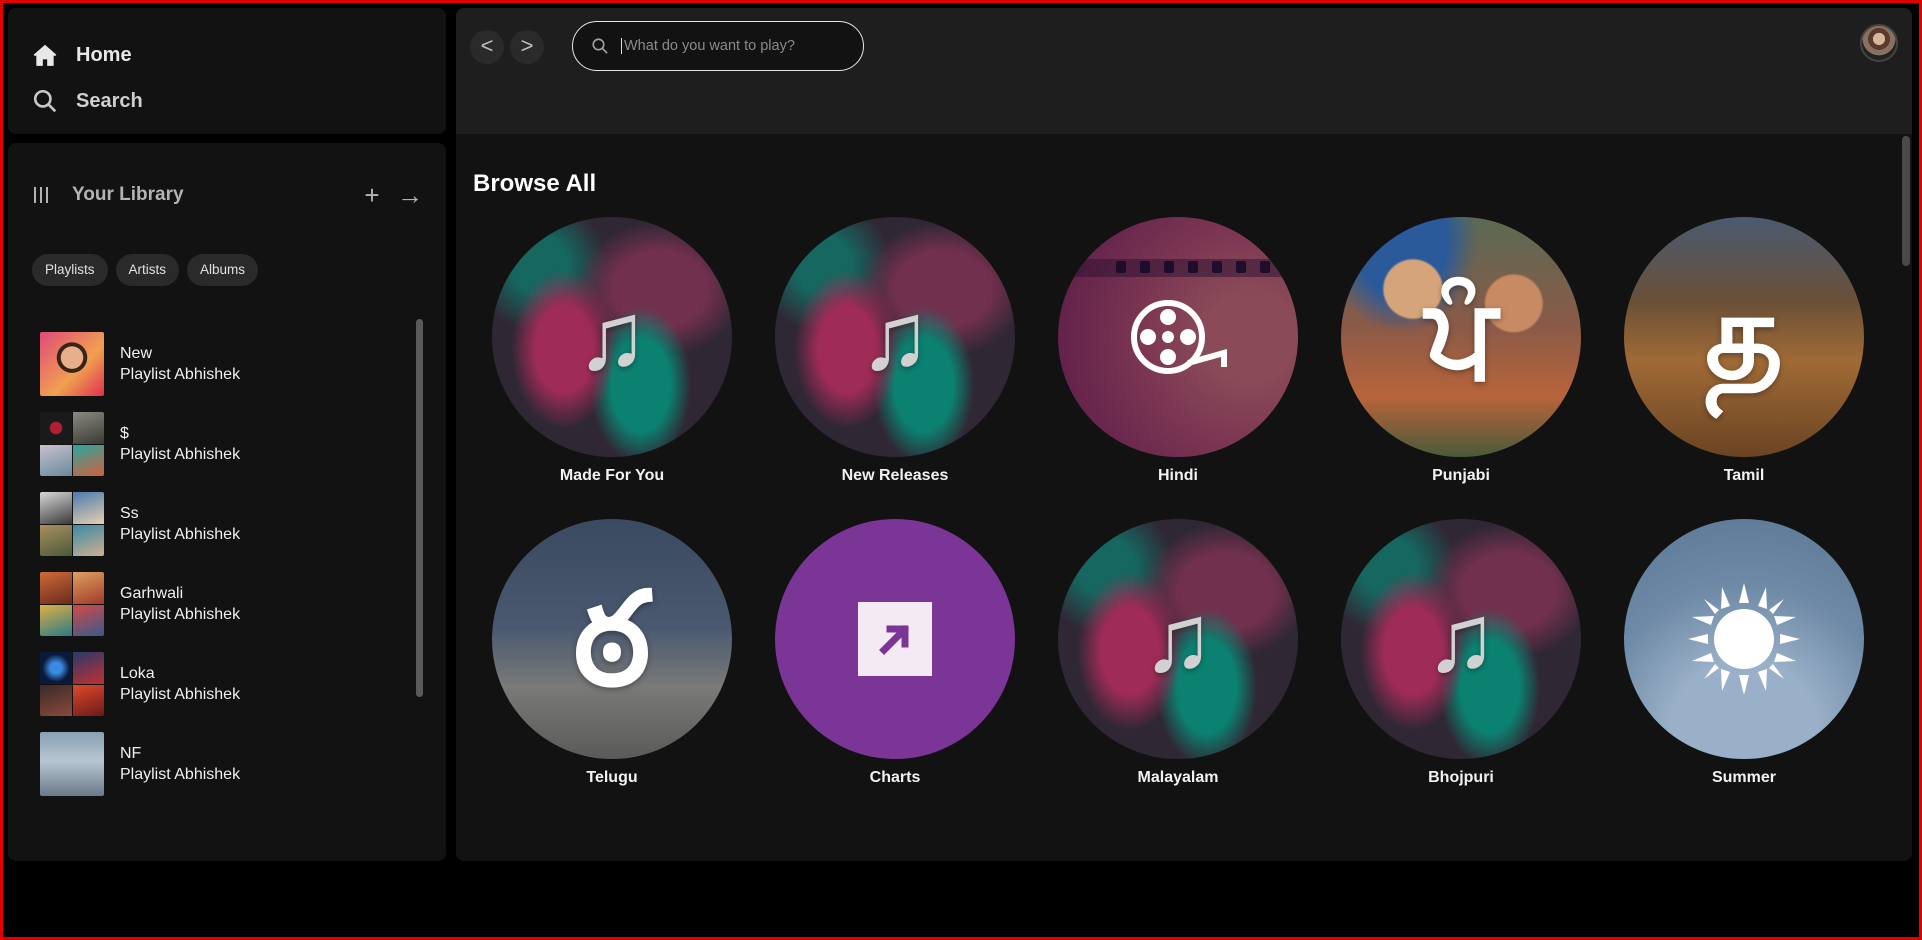 This screenshot has width=1922, height=940. I want to click on chip-albums: Albums, so click(223, 270).